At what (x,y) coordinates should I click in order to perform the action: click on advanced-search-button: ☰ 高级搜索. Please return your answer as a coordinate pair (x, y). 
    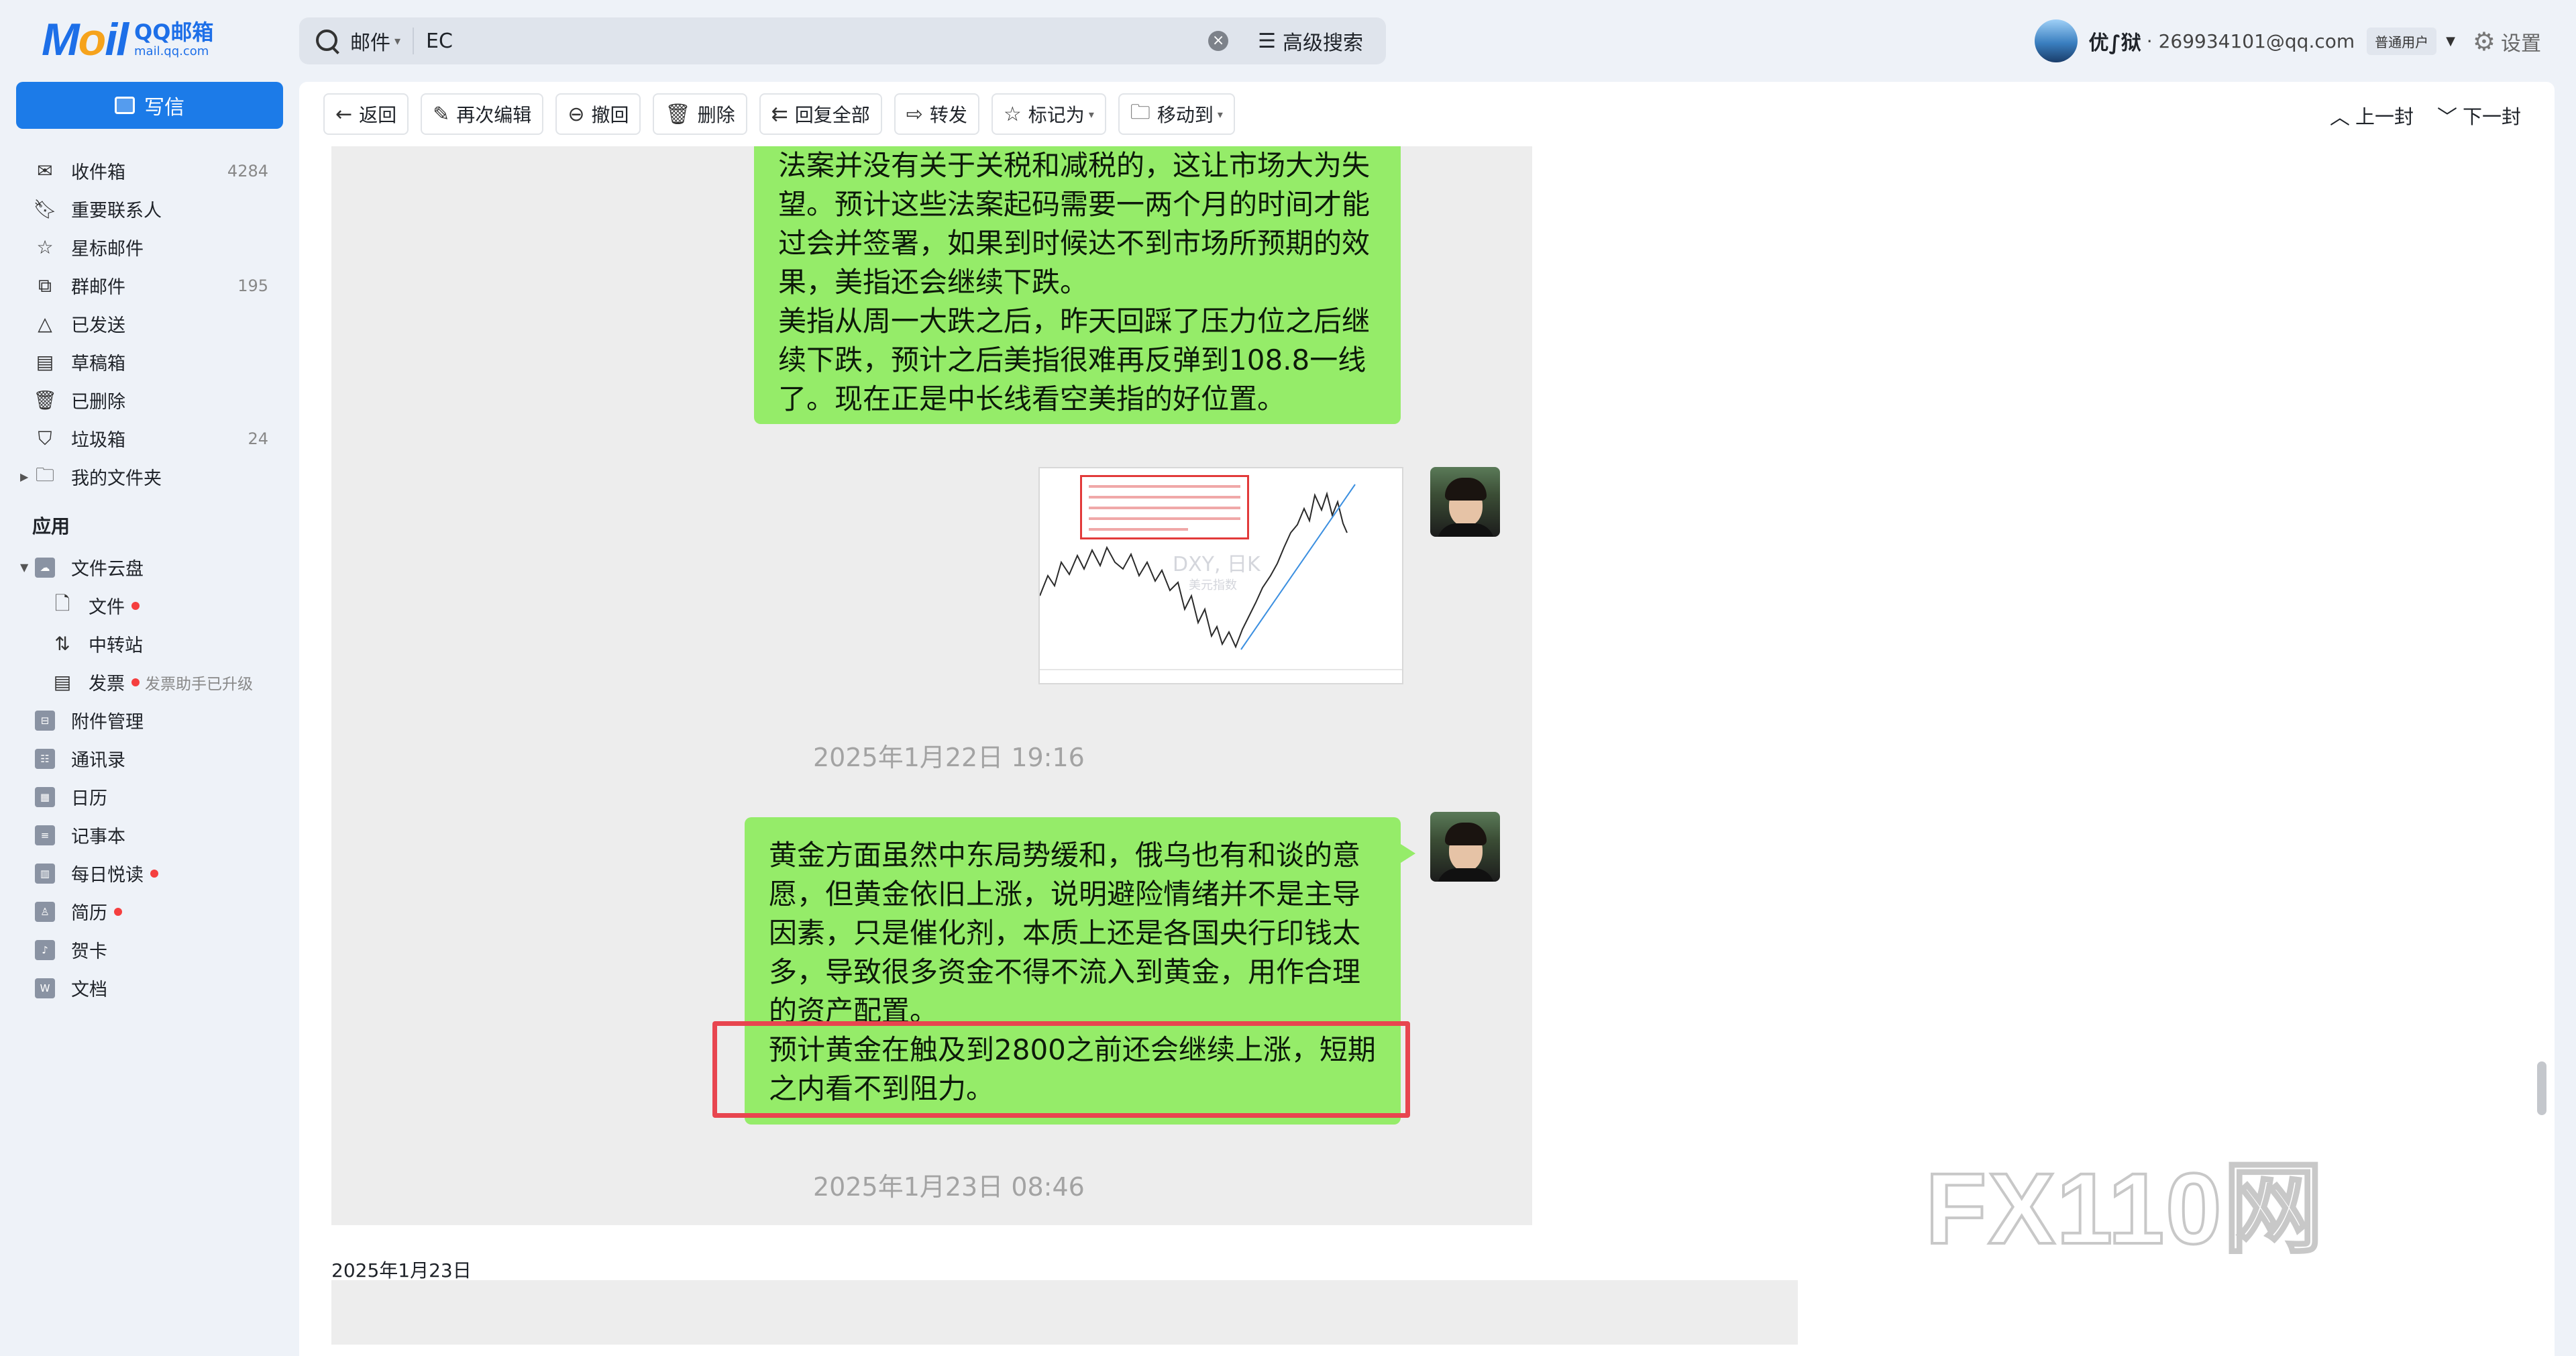
    Looking at the image, I should click on (1310, 41).